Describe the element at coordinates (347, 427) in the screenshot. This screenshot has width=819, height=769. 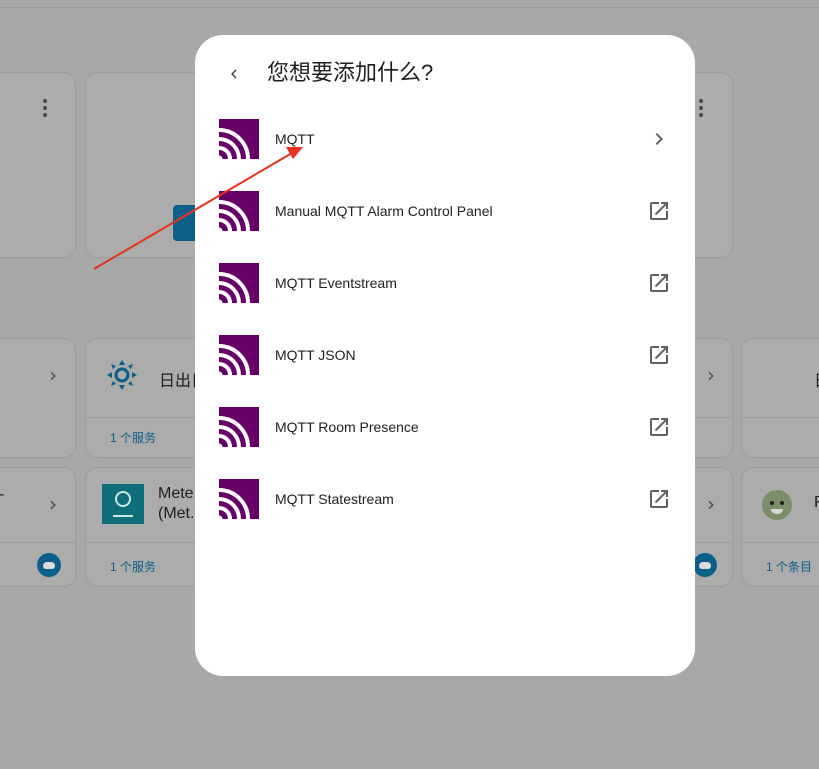
I see `integration-name: MQTT Room Presence` at that location.